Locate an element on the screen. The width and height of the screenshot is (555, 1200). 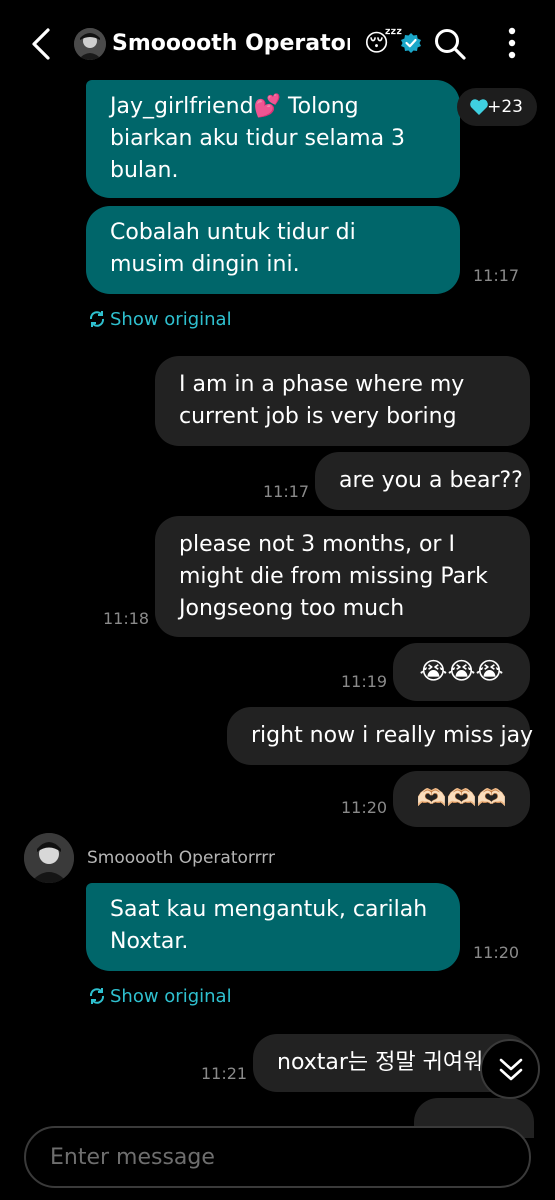
message-text: are you a bear?? is located at coordinates (431, 480).